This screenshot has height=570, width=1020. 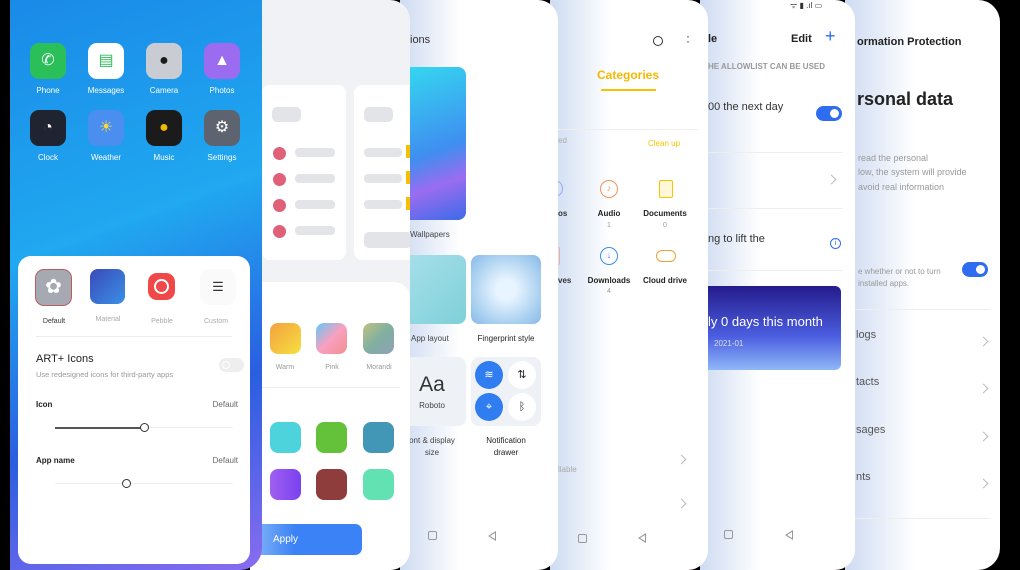 I want to click on app-label: Phone, so click(x=48, y=90).